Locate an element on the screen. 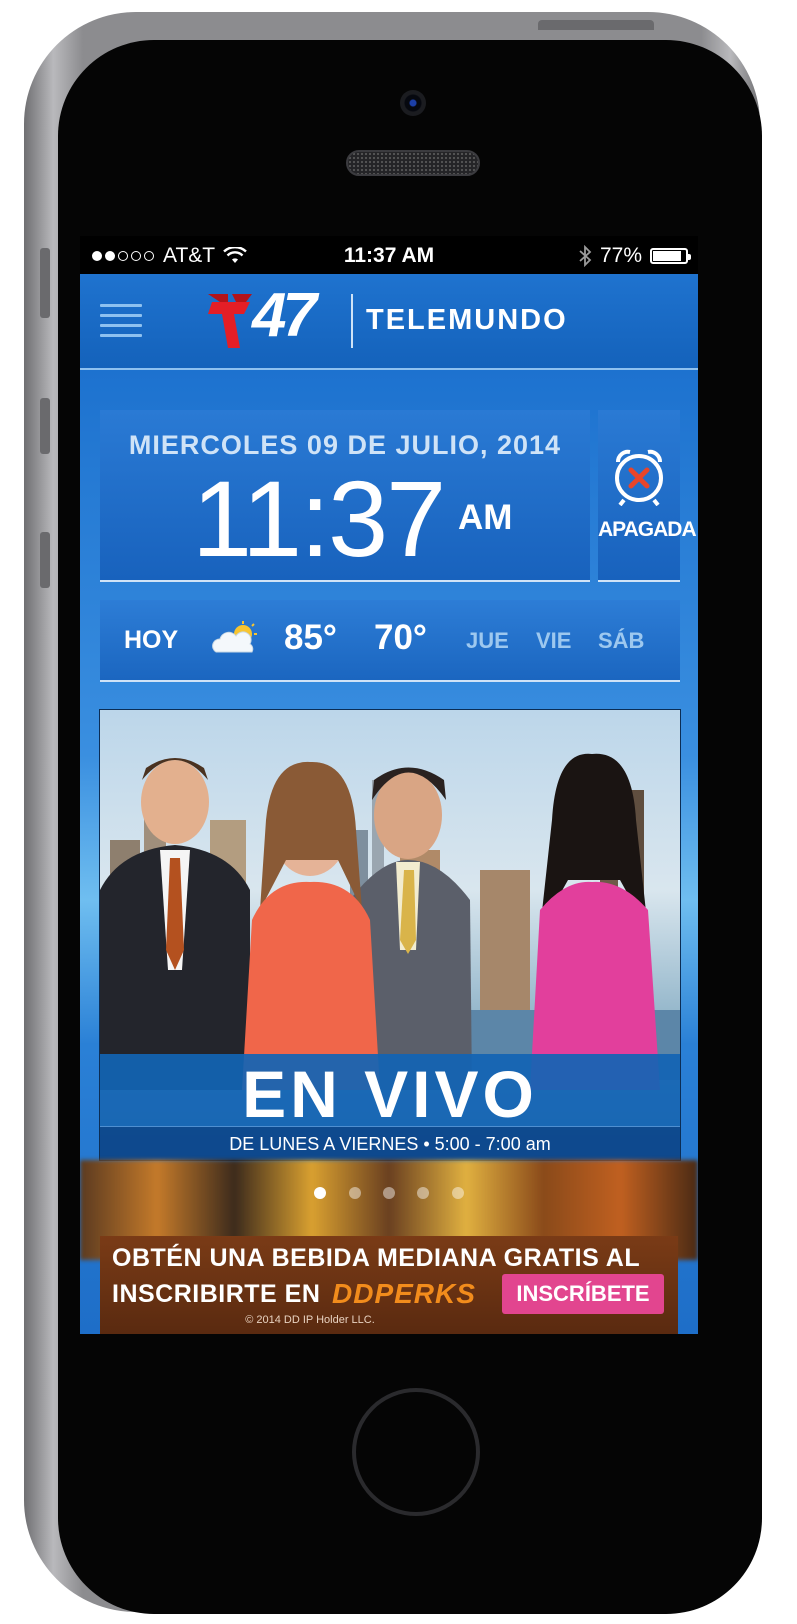 The image size is (797, 1624). front-camera is located at coordinates (413, 103).